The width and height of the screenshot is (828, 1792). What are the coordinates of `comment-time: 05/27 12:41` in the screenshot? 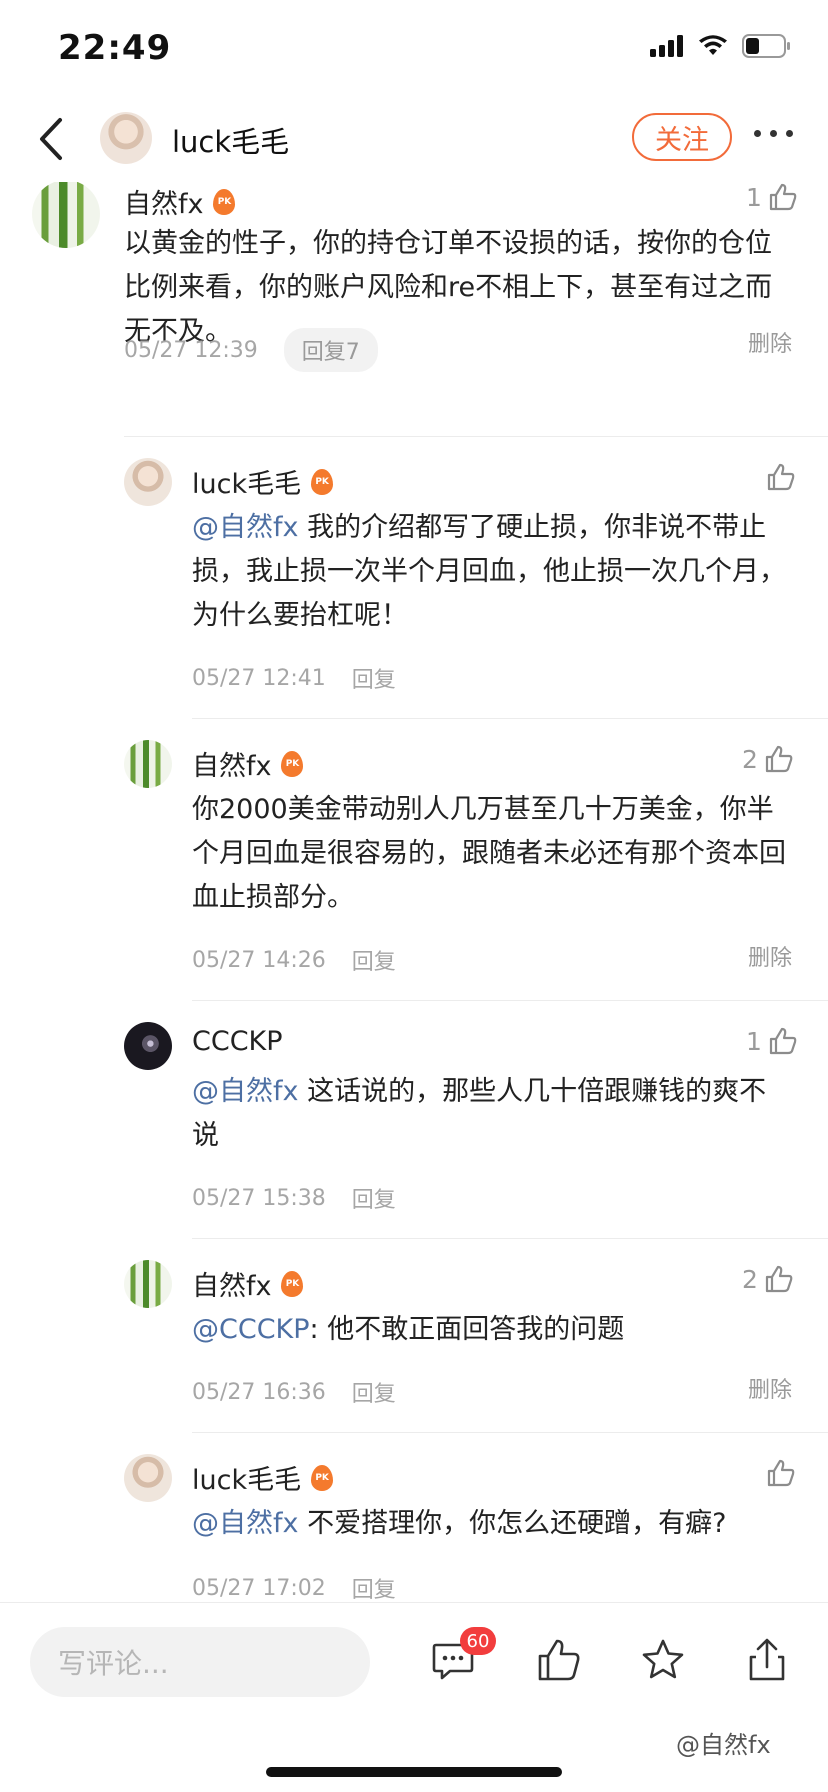 It's located at (259, 678).